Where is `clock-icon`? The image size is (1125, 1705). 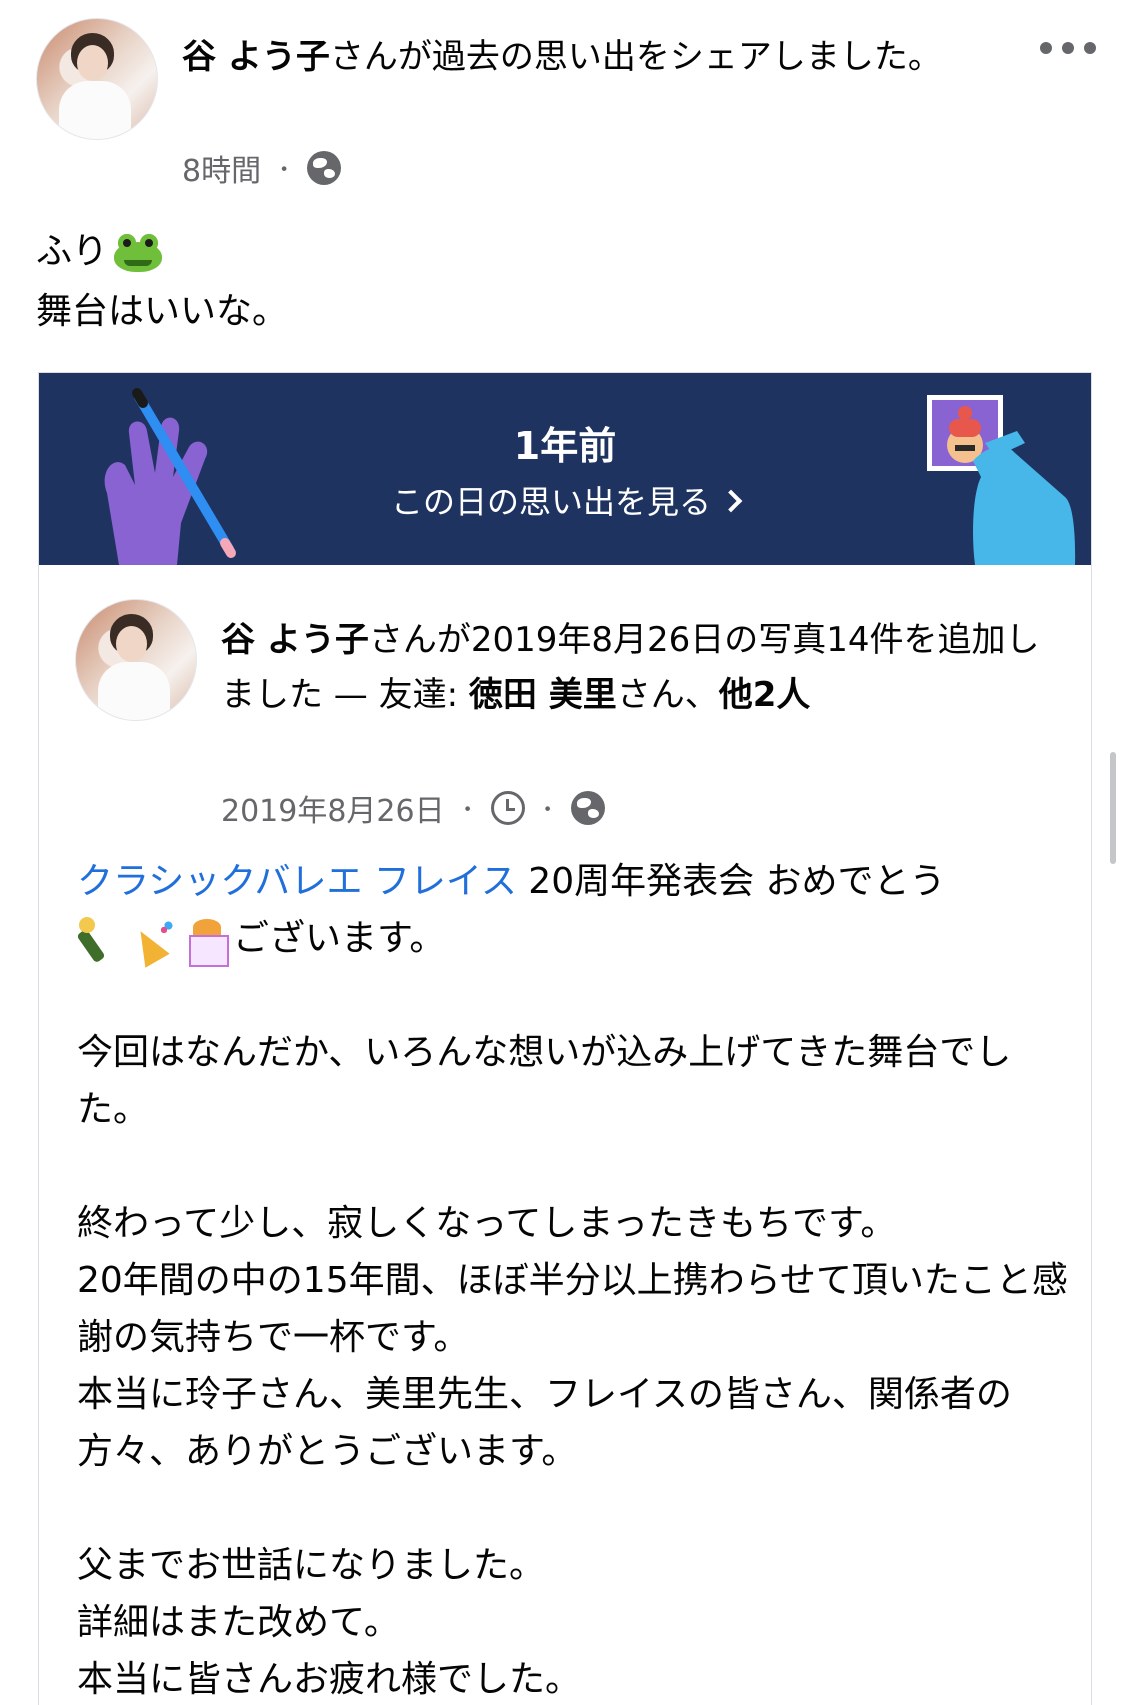 clock-icon is located at coordinates (507, 808).